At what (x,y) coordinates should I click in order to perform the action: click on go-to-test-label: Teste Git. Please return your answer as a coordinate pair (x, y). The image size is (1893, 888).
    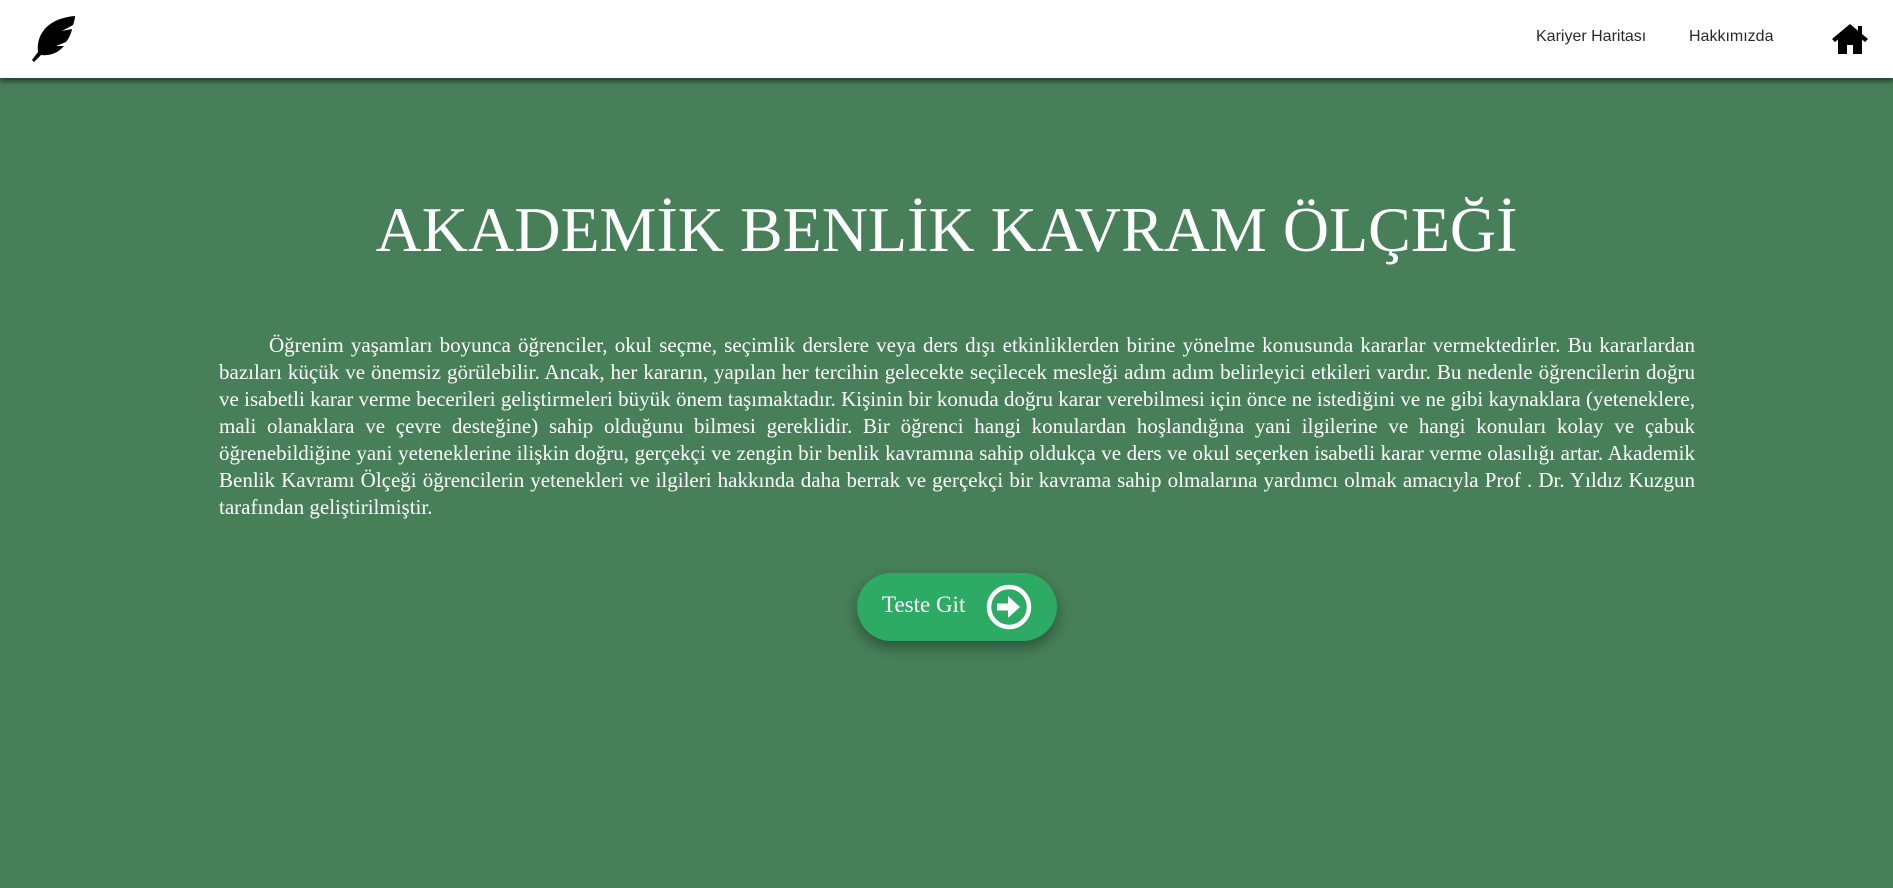
    Looking at the image, I should click on (924, 604).